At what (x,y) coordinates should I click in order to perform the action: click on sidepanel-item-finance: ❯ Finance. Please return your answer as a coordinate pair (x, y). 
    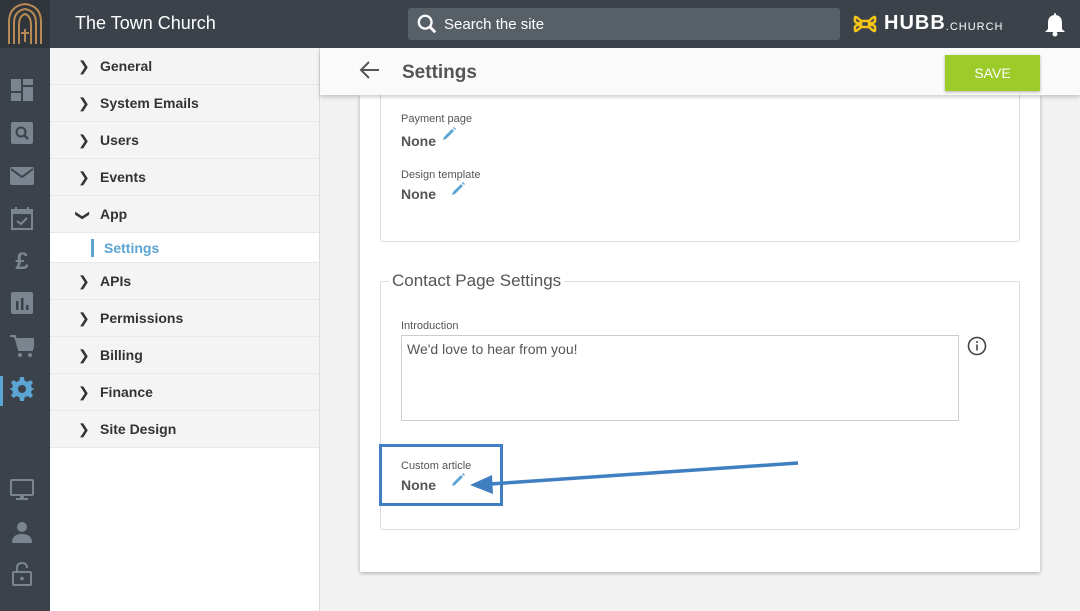
    Looking at the image, I should click on (184, 392).